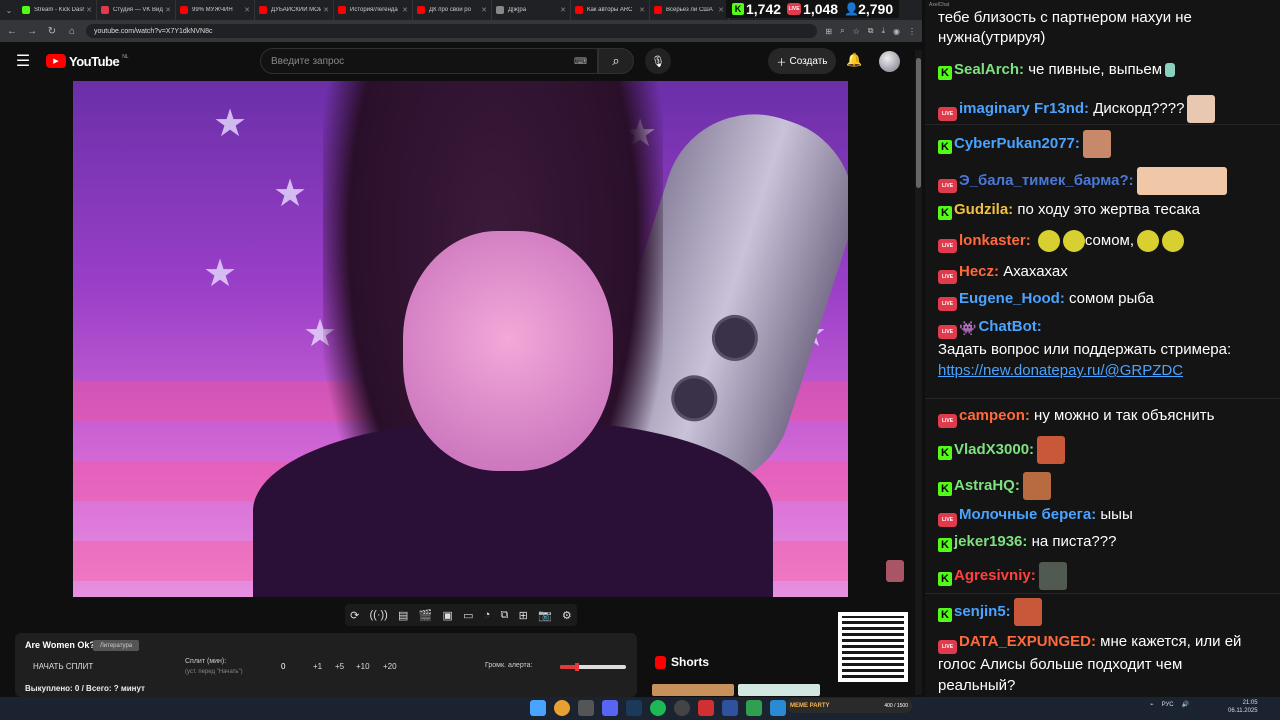 Image resolution: width=1280 pixels, height=720 pixels. Describe the element at coordinates (856, 31) in the screenshot. I see `bookmark-star-icon: ☆` at that location.